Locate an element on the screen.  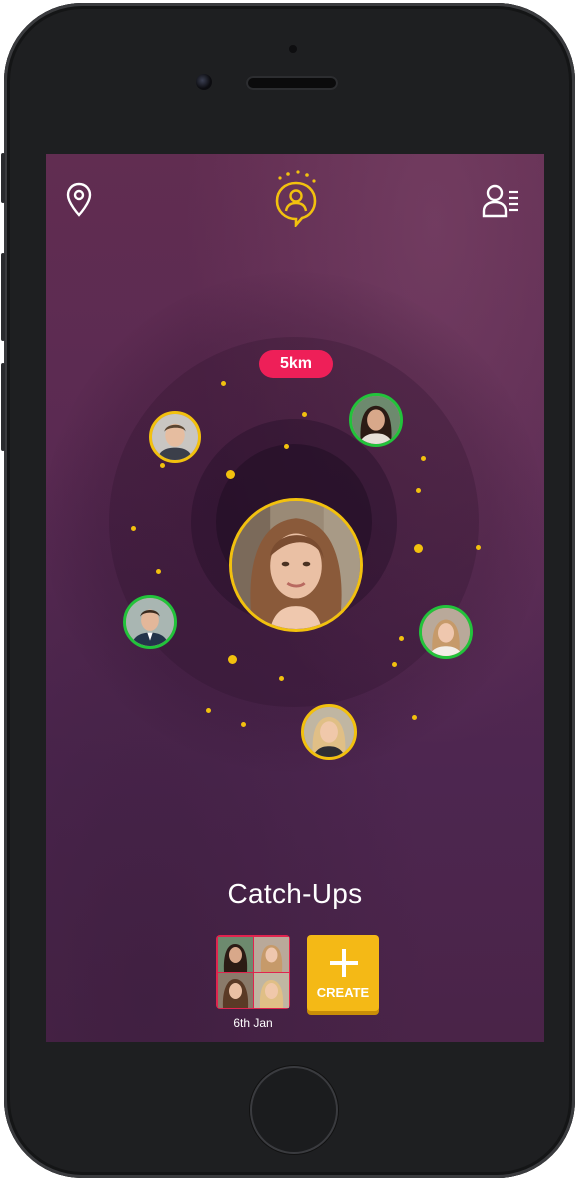
woman-center-avatar is located at coordinates (296, 565).